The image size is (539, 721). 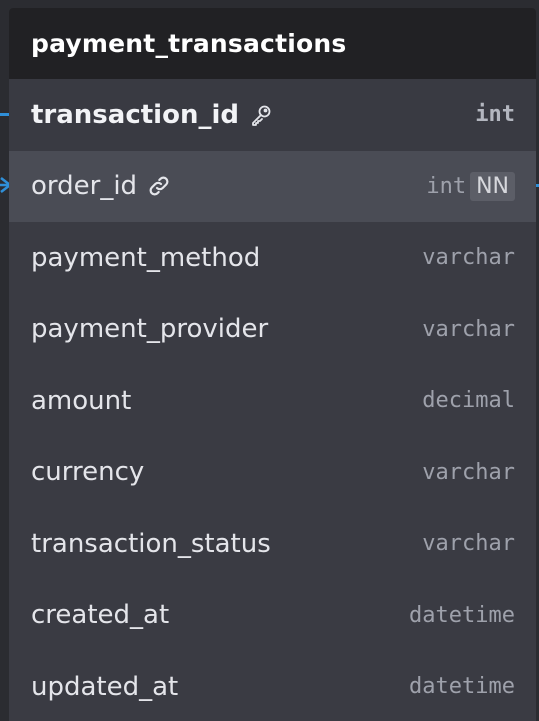 I want to click on table-header: payment_transactions, so click(x=272, y=43).